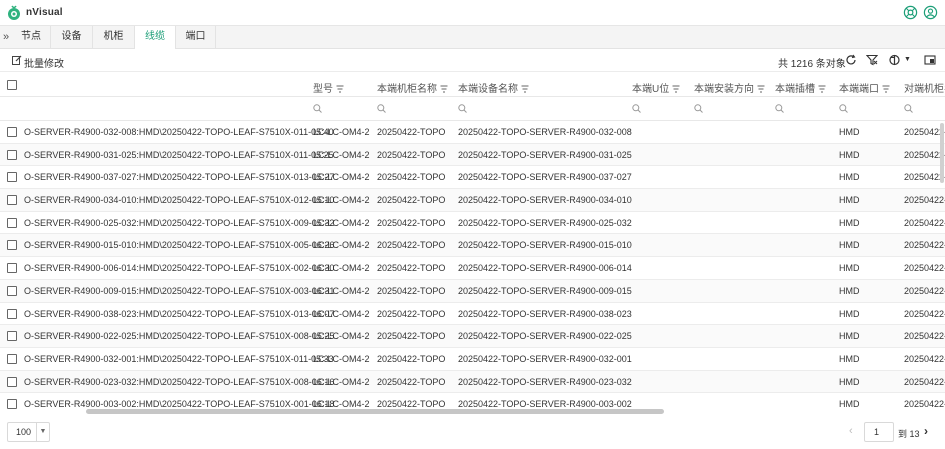  I want to click on clear-filter-icon, so click(872, 60).